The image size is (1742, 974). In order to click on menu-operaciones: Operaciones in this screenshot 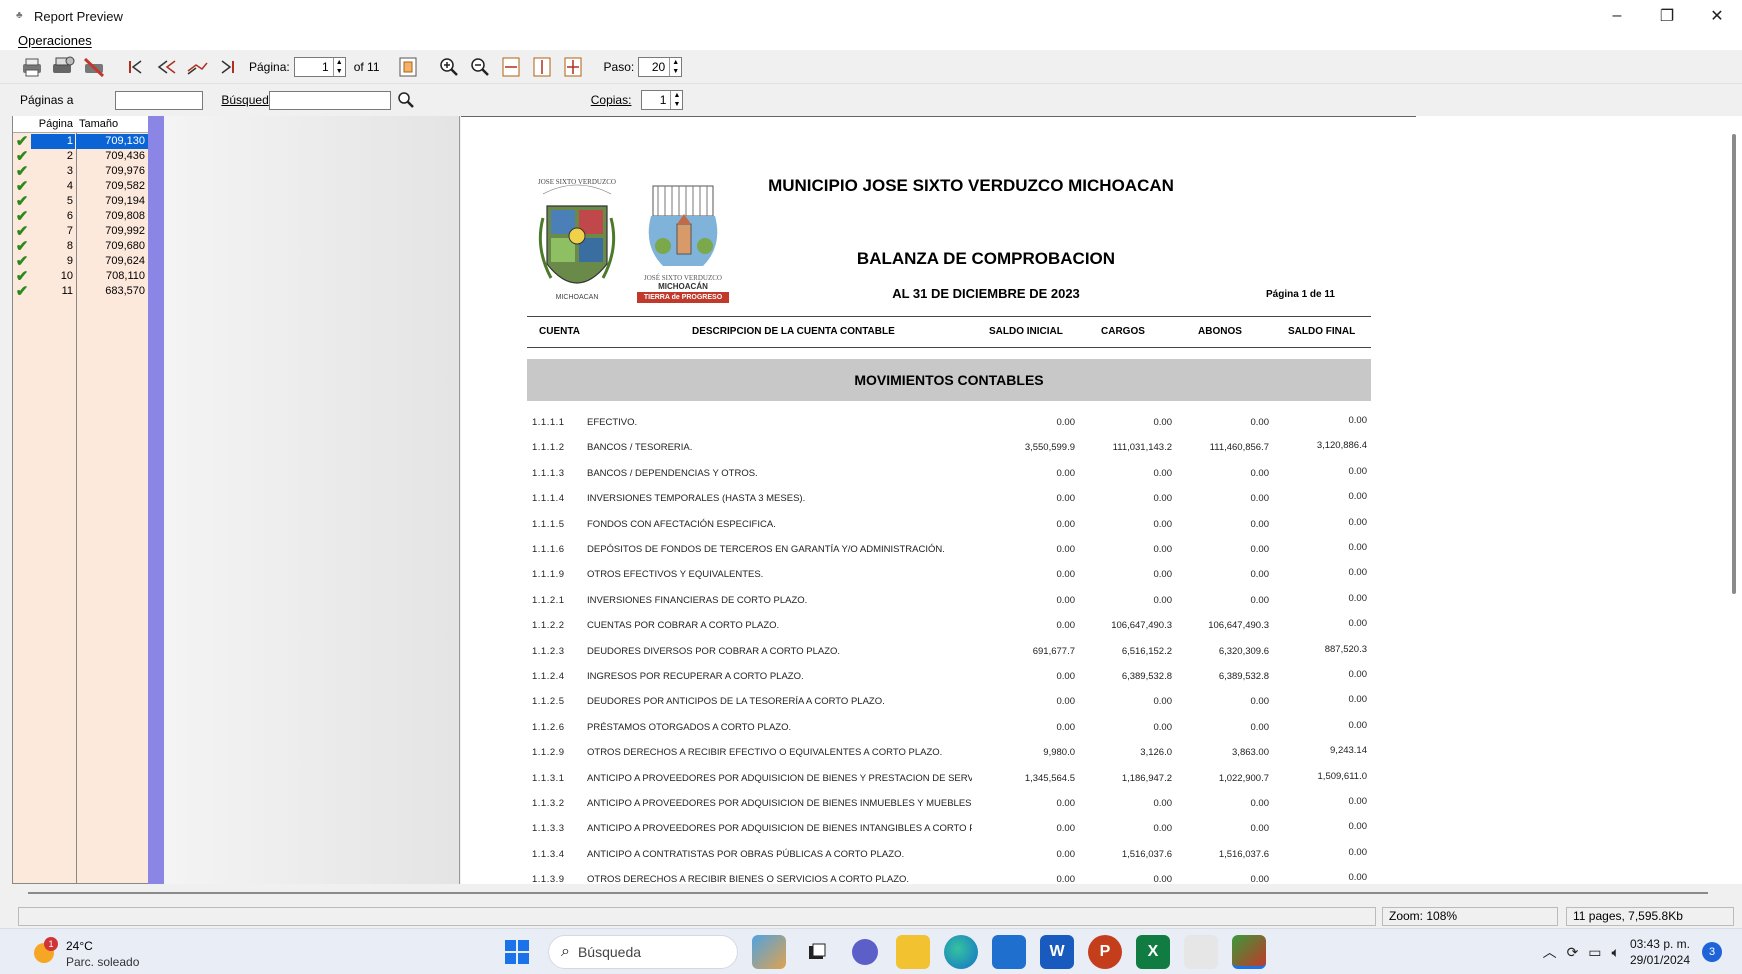, I will do `click(55, 40)`.